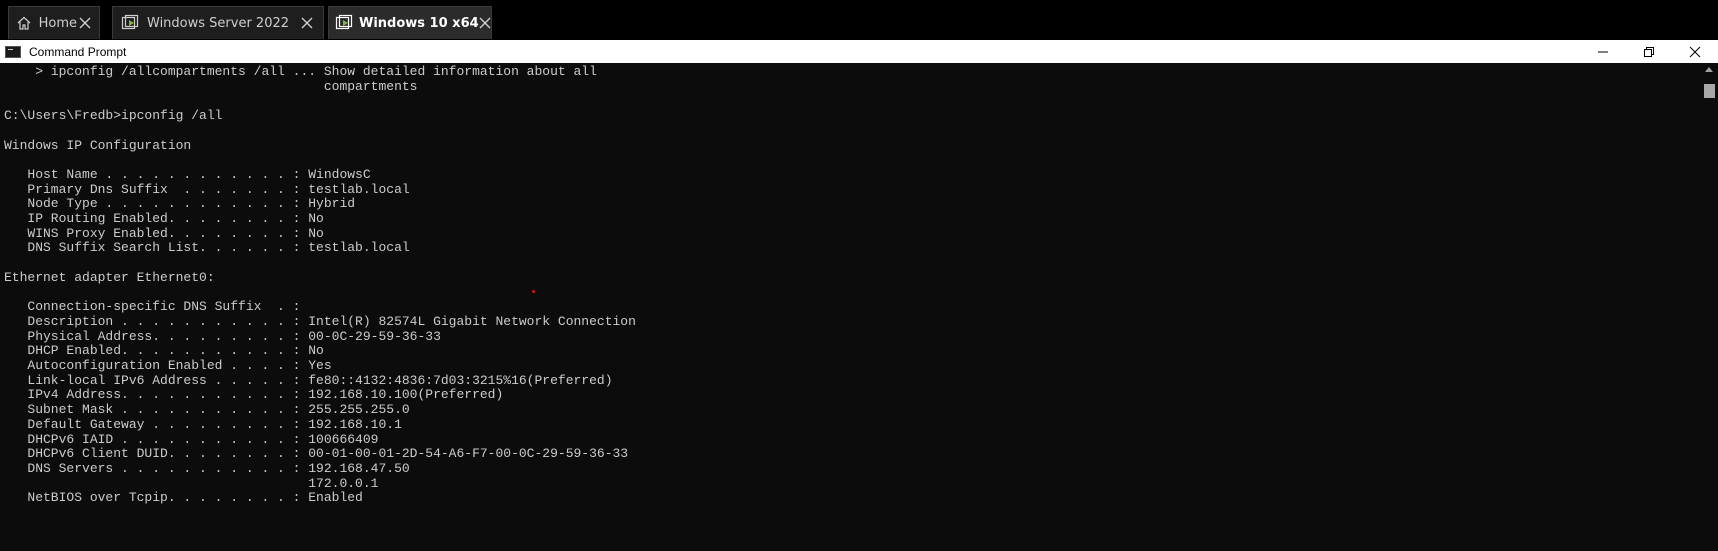 The width and height of the screenshot is (1718, 551). What do you see at coordinates (859, 51) in the screenshot?
I see `window-titlebar: Command Prompt` at bounding box center [859, 51].